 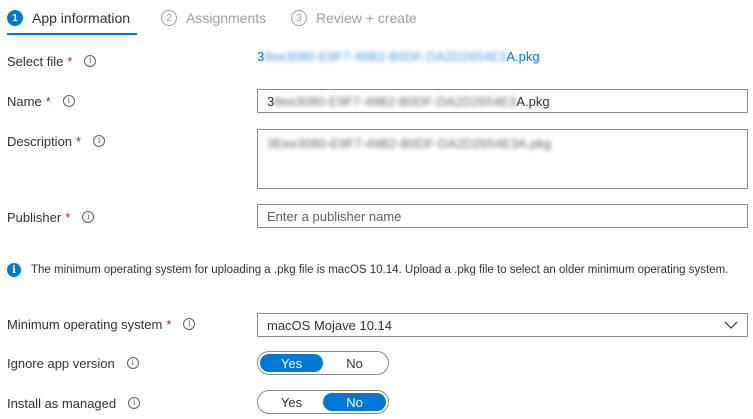 What do you see at coordinates (40, 141) in the screenshot?
I see `description-label-text: Description` at bounding box center [40, 141].